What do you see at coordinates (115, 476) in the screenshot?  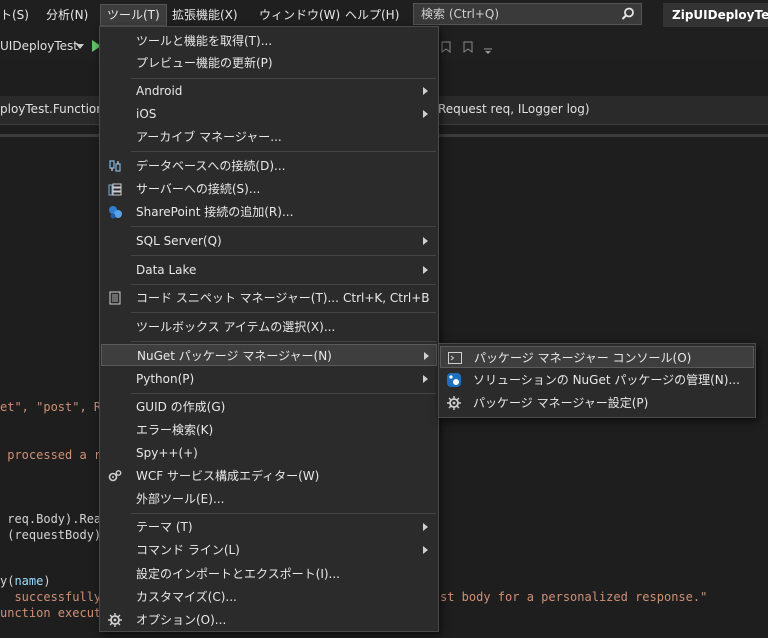 I see `gears-icon` at bounding box center [115, 476].